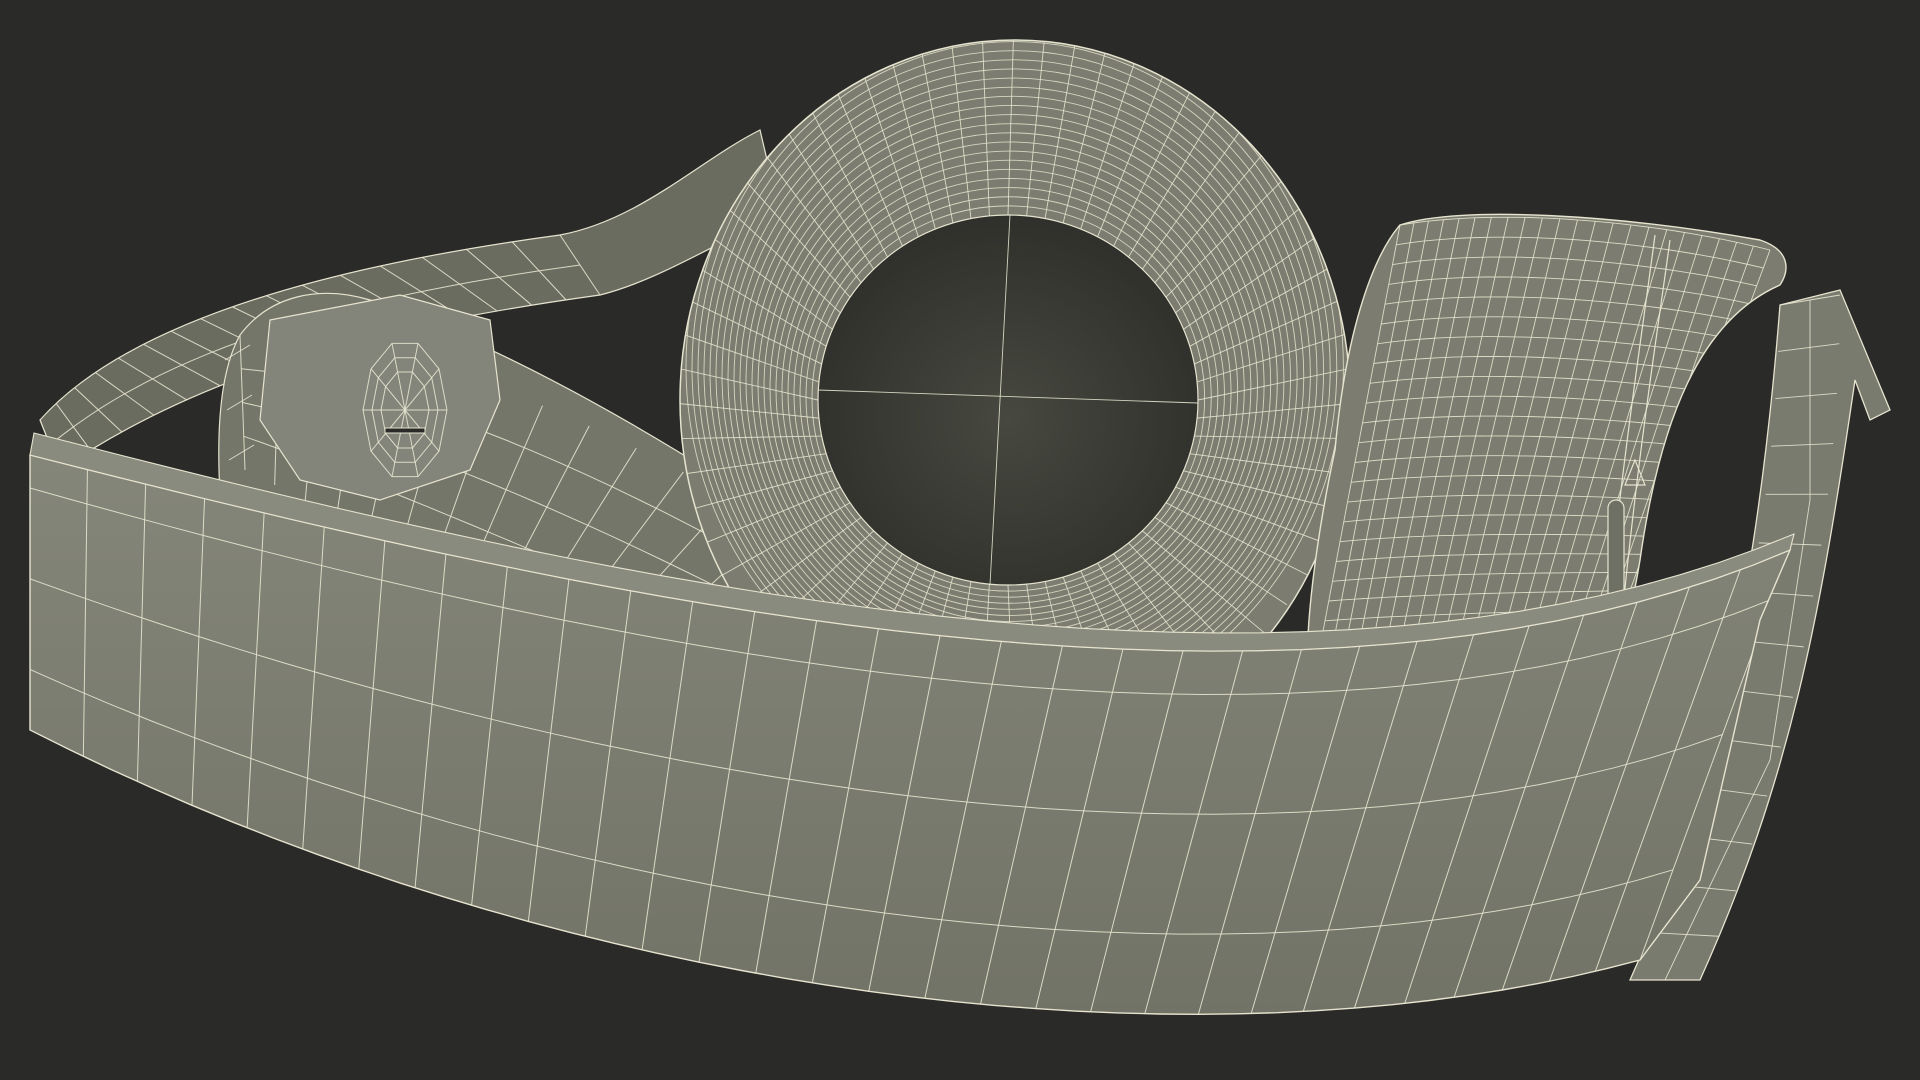  I want to click on hinge-knob, so click(380, 397).